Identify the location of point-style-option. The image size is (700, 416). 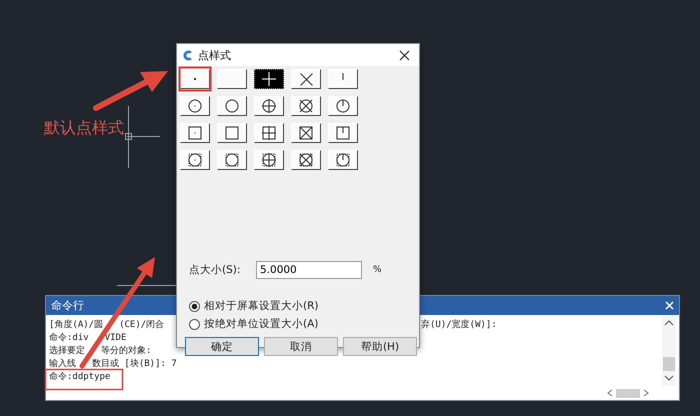
(269, 79).